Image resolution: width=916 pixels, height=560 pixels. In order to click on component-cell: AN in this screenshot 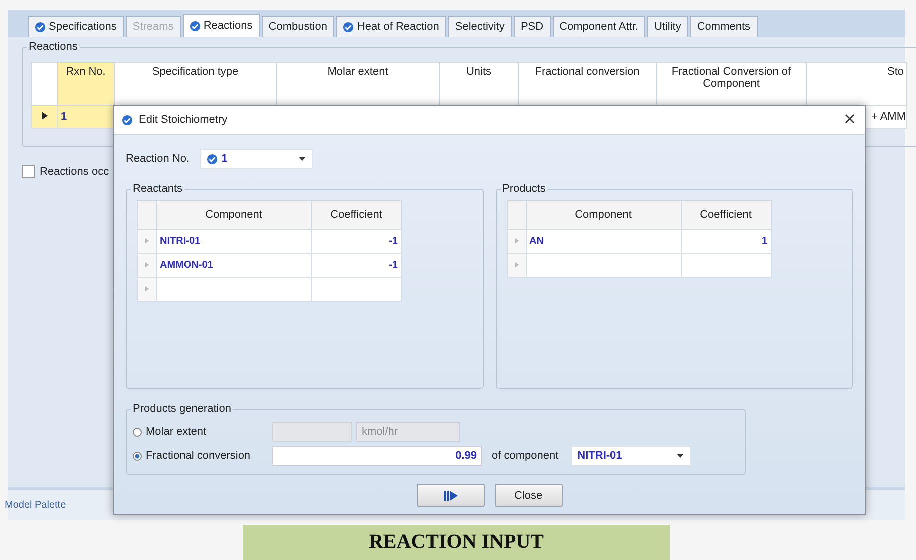, I will do `click(603, 242)`.